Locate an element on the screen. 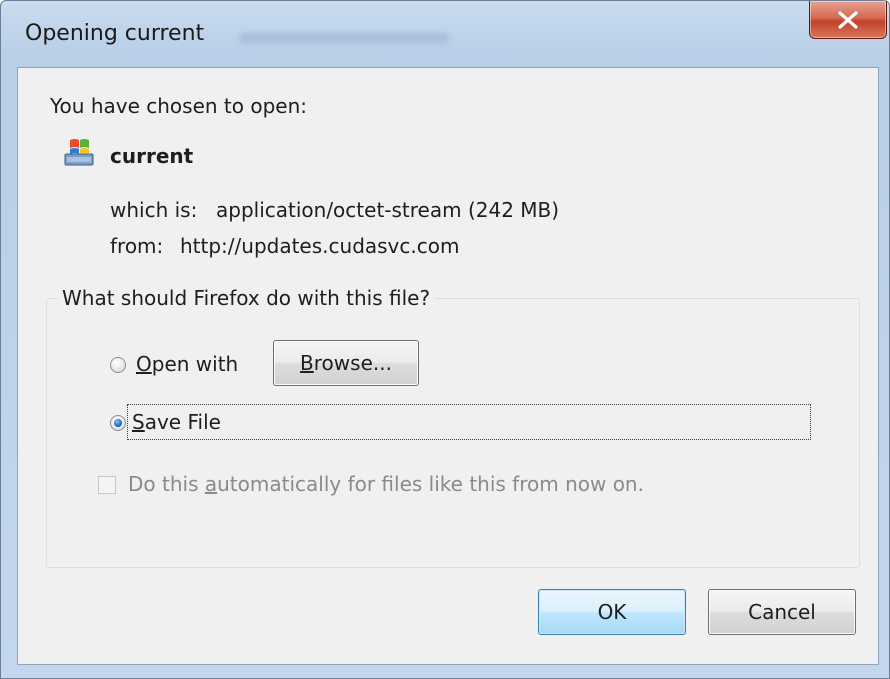  source-label: from: is located at coordinates (137, 246).